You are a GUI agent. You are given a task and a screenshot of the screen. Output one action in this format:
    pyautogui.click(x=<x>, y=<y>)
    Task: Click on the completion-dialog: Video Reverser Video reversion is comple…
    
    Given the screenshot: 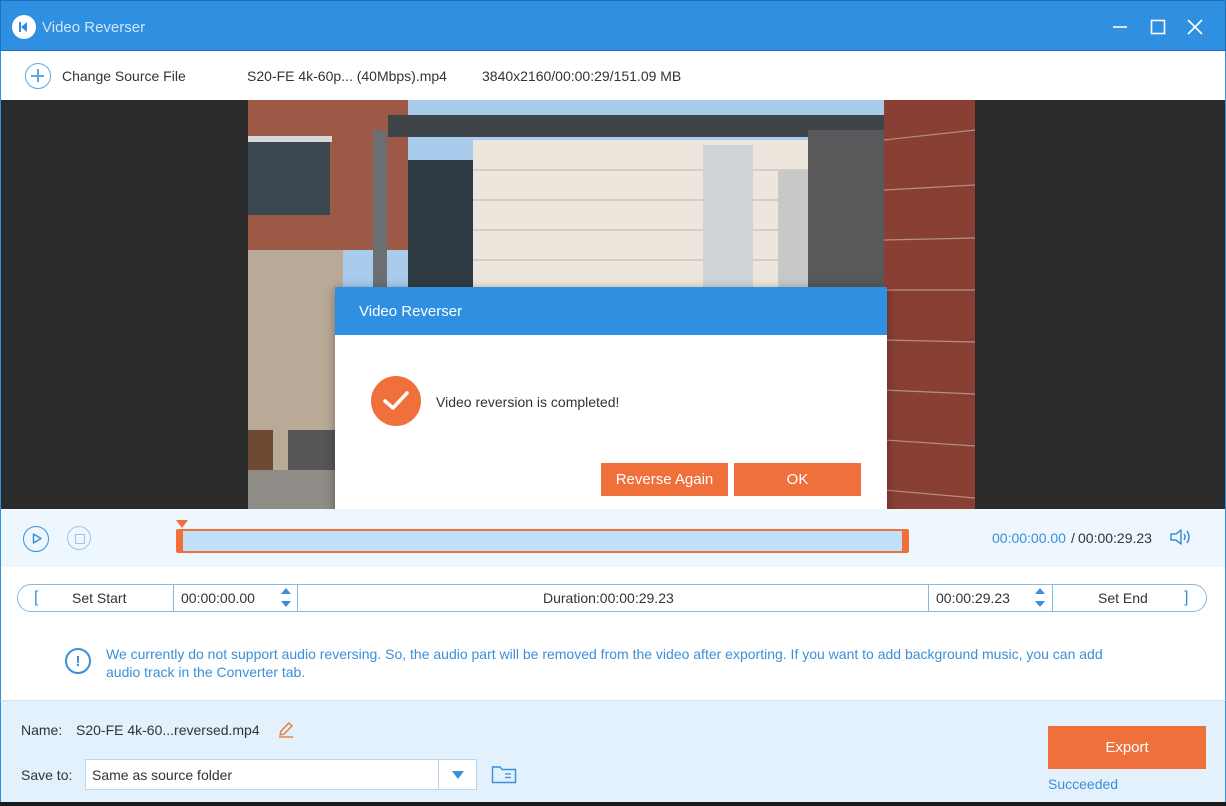 What is the action you would take?
    pyautogui.click(x=611, y=403)
    